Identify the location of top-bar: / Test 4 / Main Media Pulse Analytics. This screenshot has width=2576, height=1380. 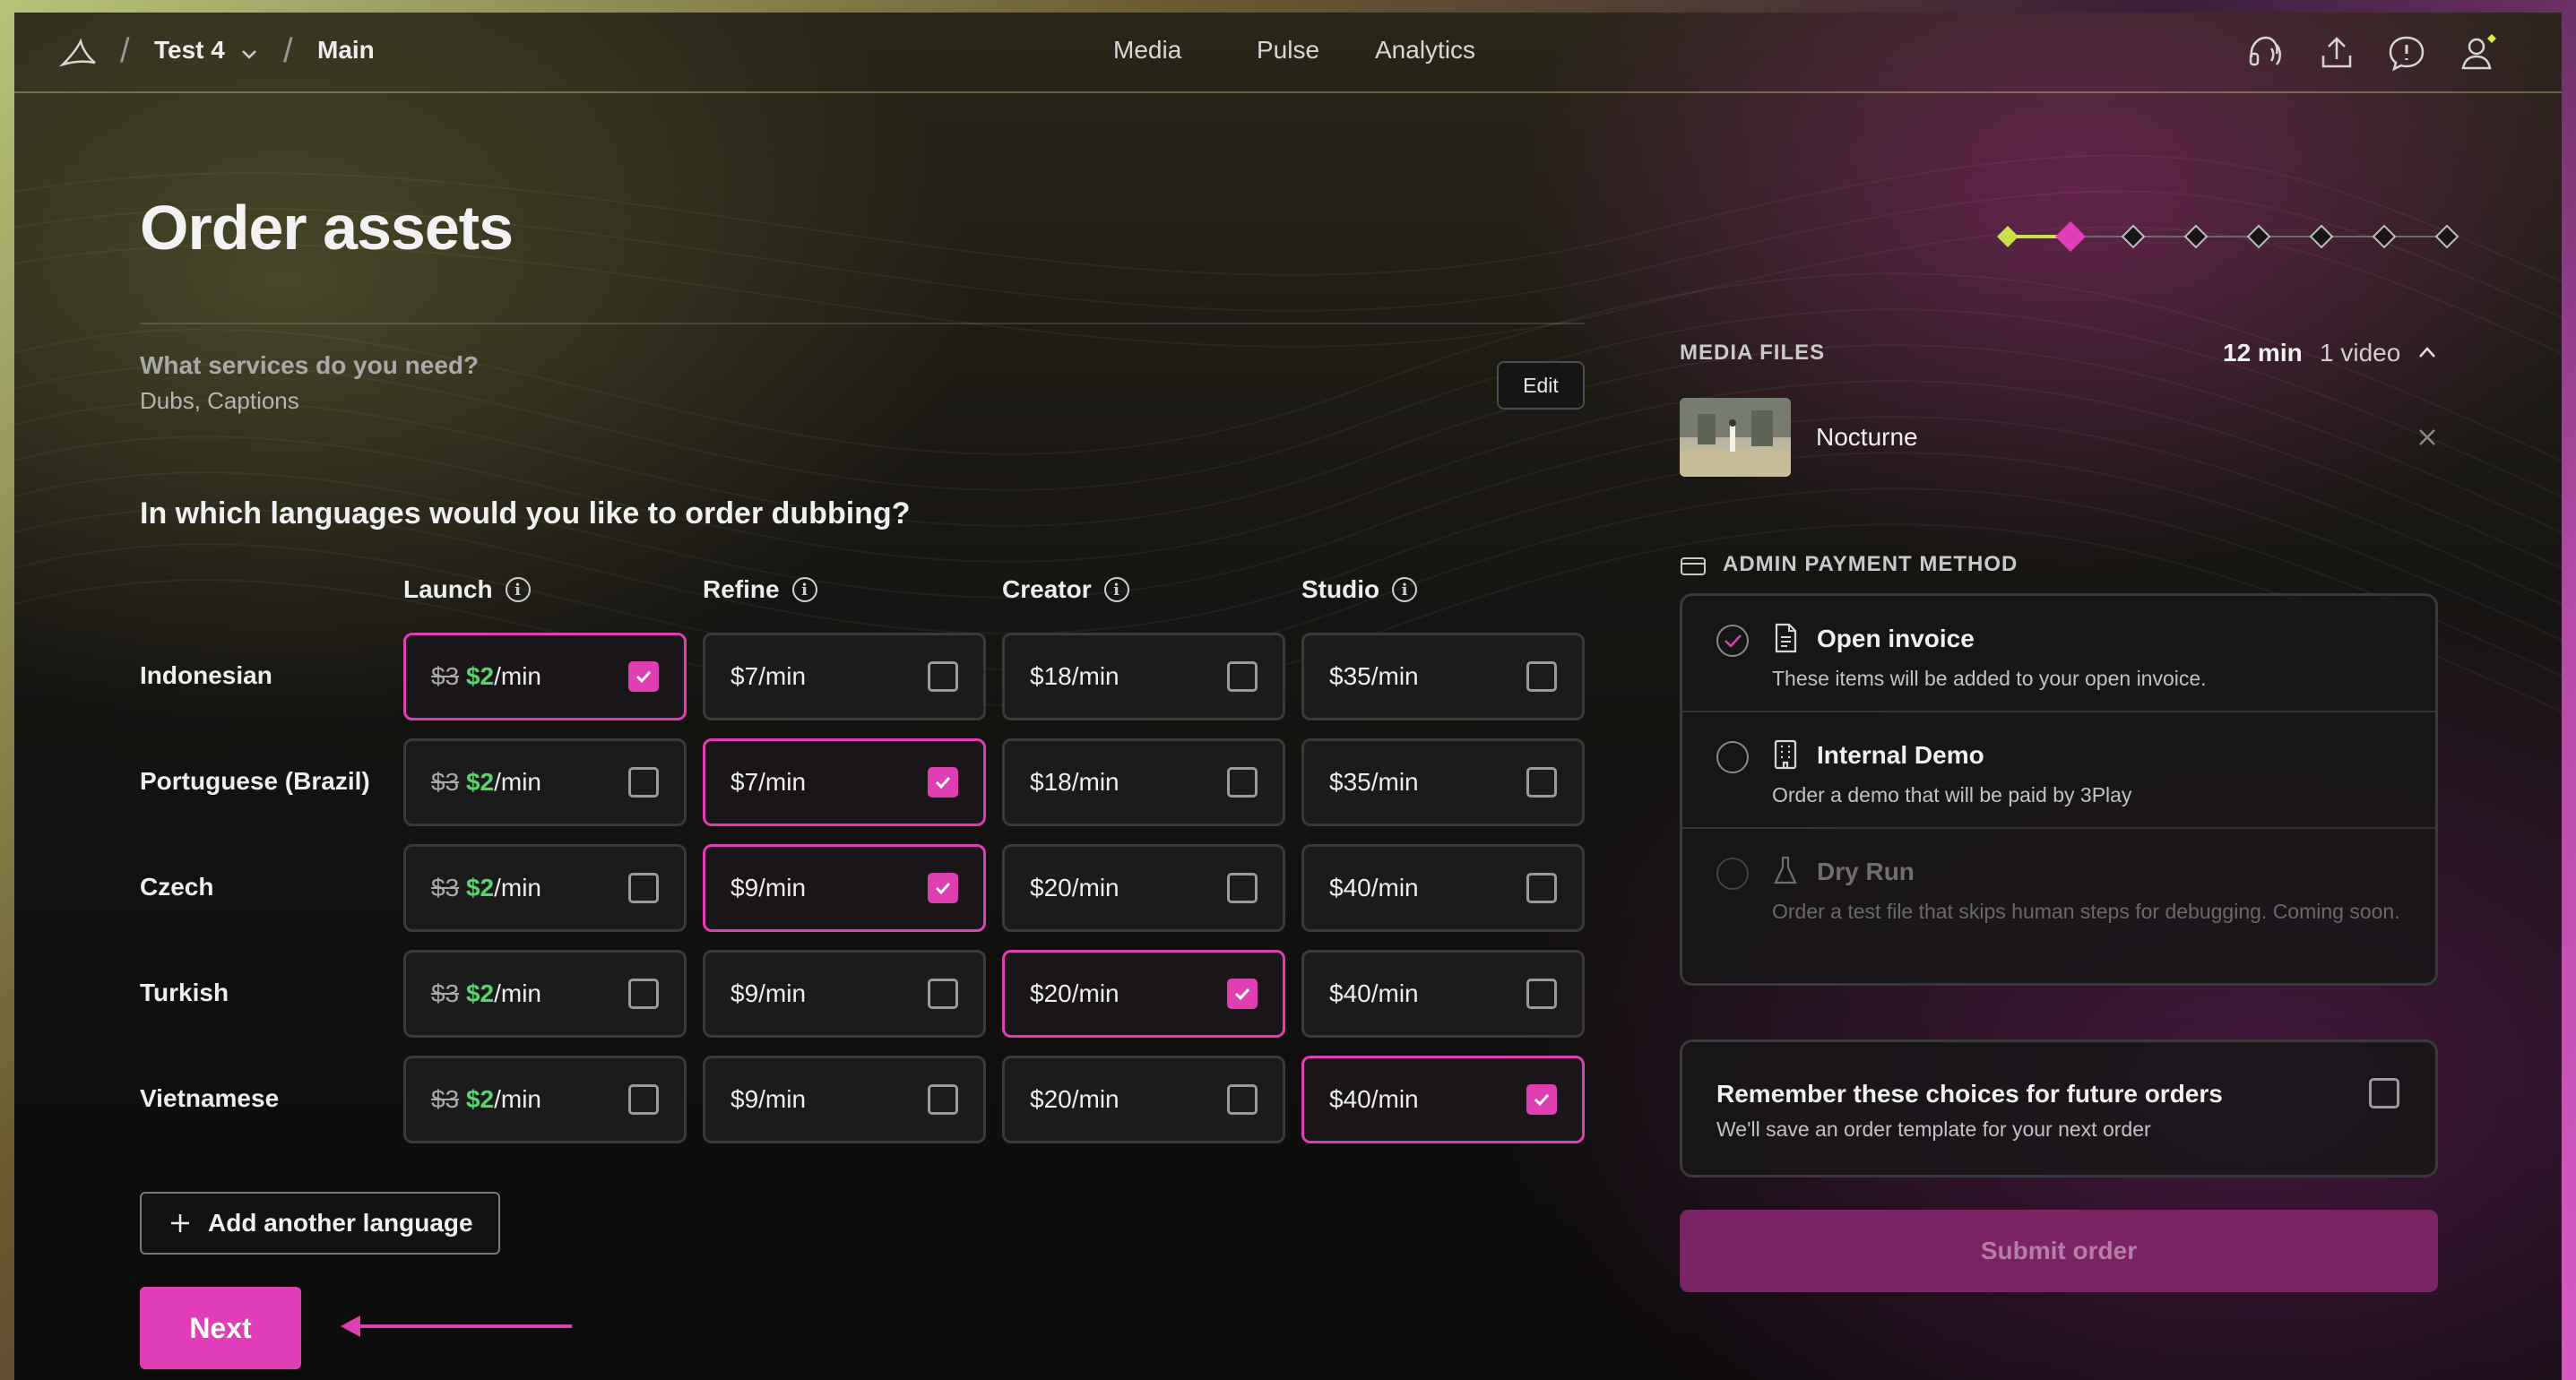
(1288, 53).